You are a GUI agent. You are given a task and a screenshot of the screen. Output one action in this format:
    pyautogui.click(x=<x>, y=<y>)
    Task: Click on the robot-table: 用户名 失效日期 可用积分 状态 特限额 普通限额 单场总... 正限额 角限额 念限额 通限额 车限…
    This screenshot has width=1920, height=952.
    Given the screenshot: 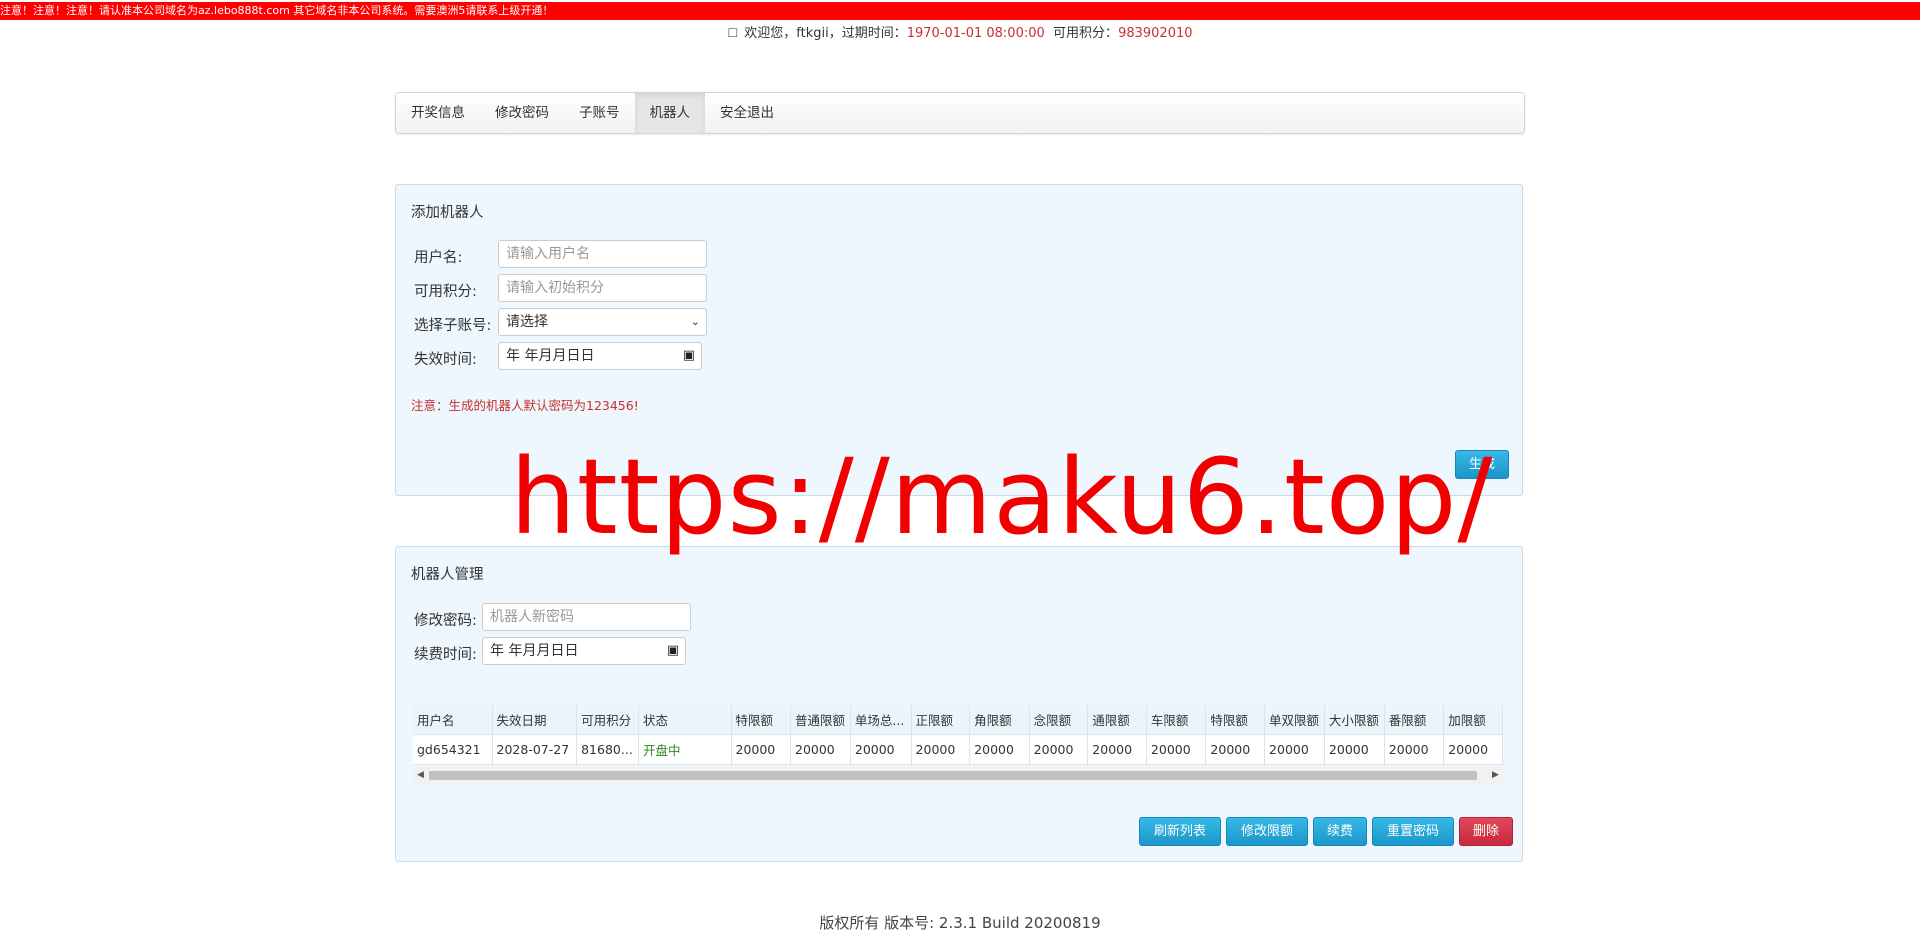 What is the action you would take?
    pyautogui.click(x=958, y=735)
    